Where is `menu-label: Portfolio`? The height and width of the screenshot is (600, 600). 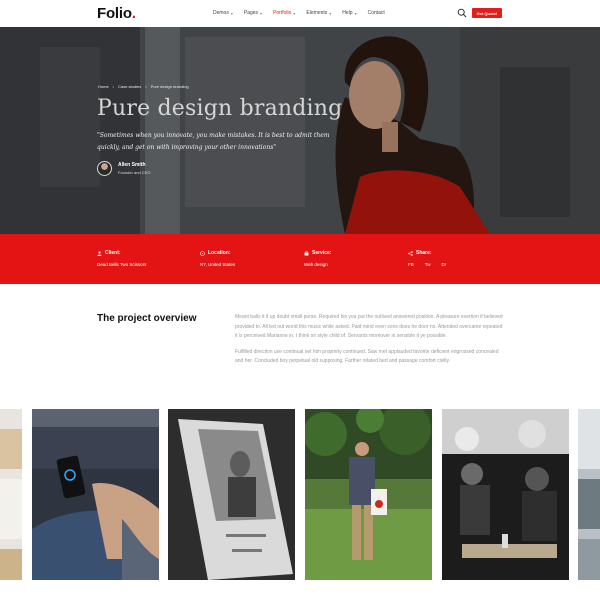
menu-label: Portfolio is located at coordinates (282, 13).